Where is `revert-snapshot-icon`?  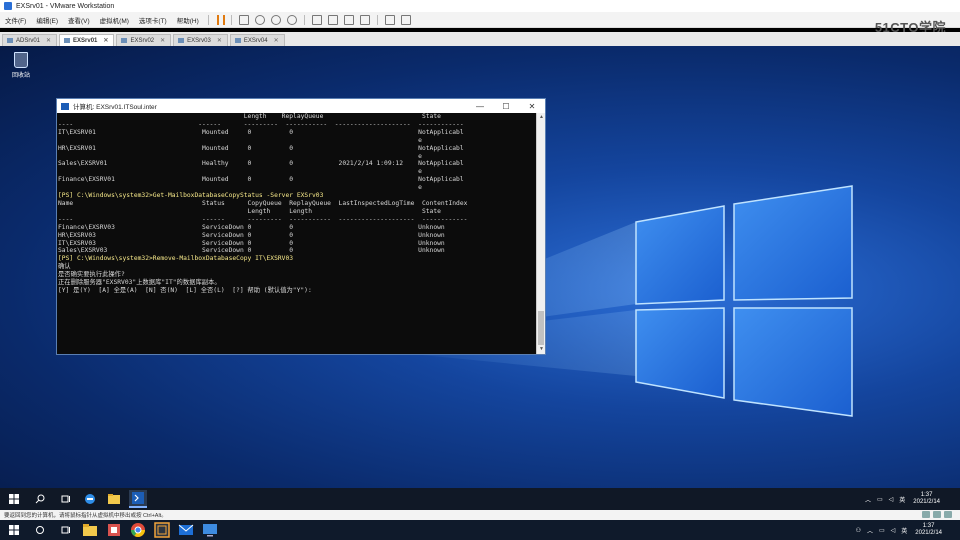
revert-snapshot-icon is located at coordinates (275, 19).